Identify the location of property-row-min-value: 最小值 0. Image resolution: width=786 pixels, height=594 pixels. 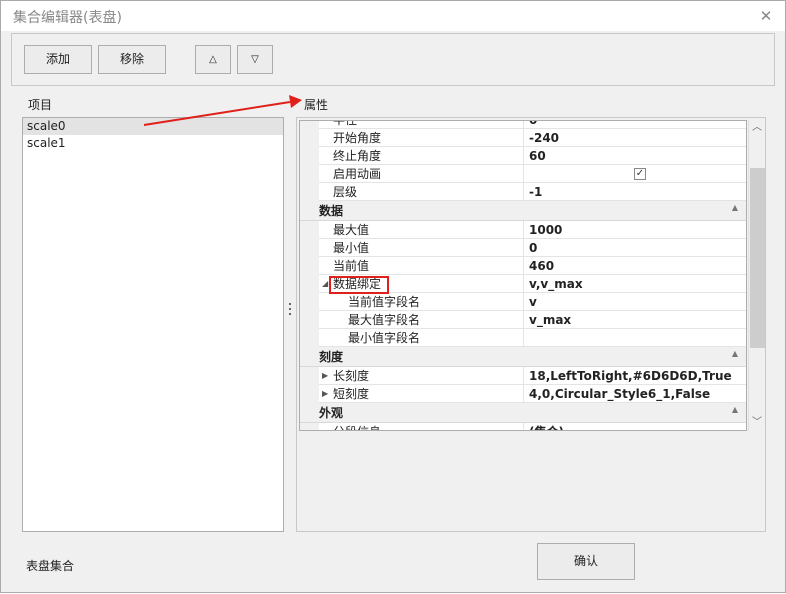
(523, 248).